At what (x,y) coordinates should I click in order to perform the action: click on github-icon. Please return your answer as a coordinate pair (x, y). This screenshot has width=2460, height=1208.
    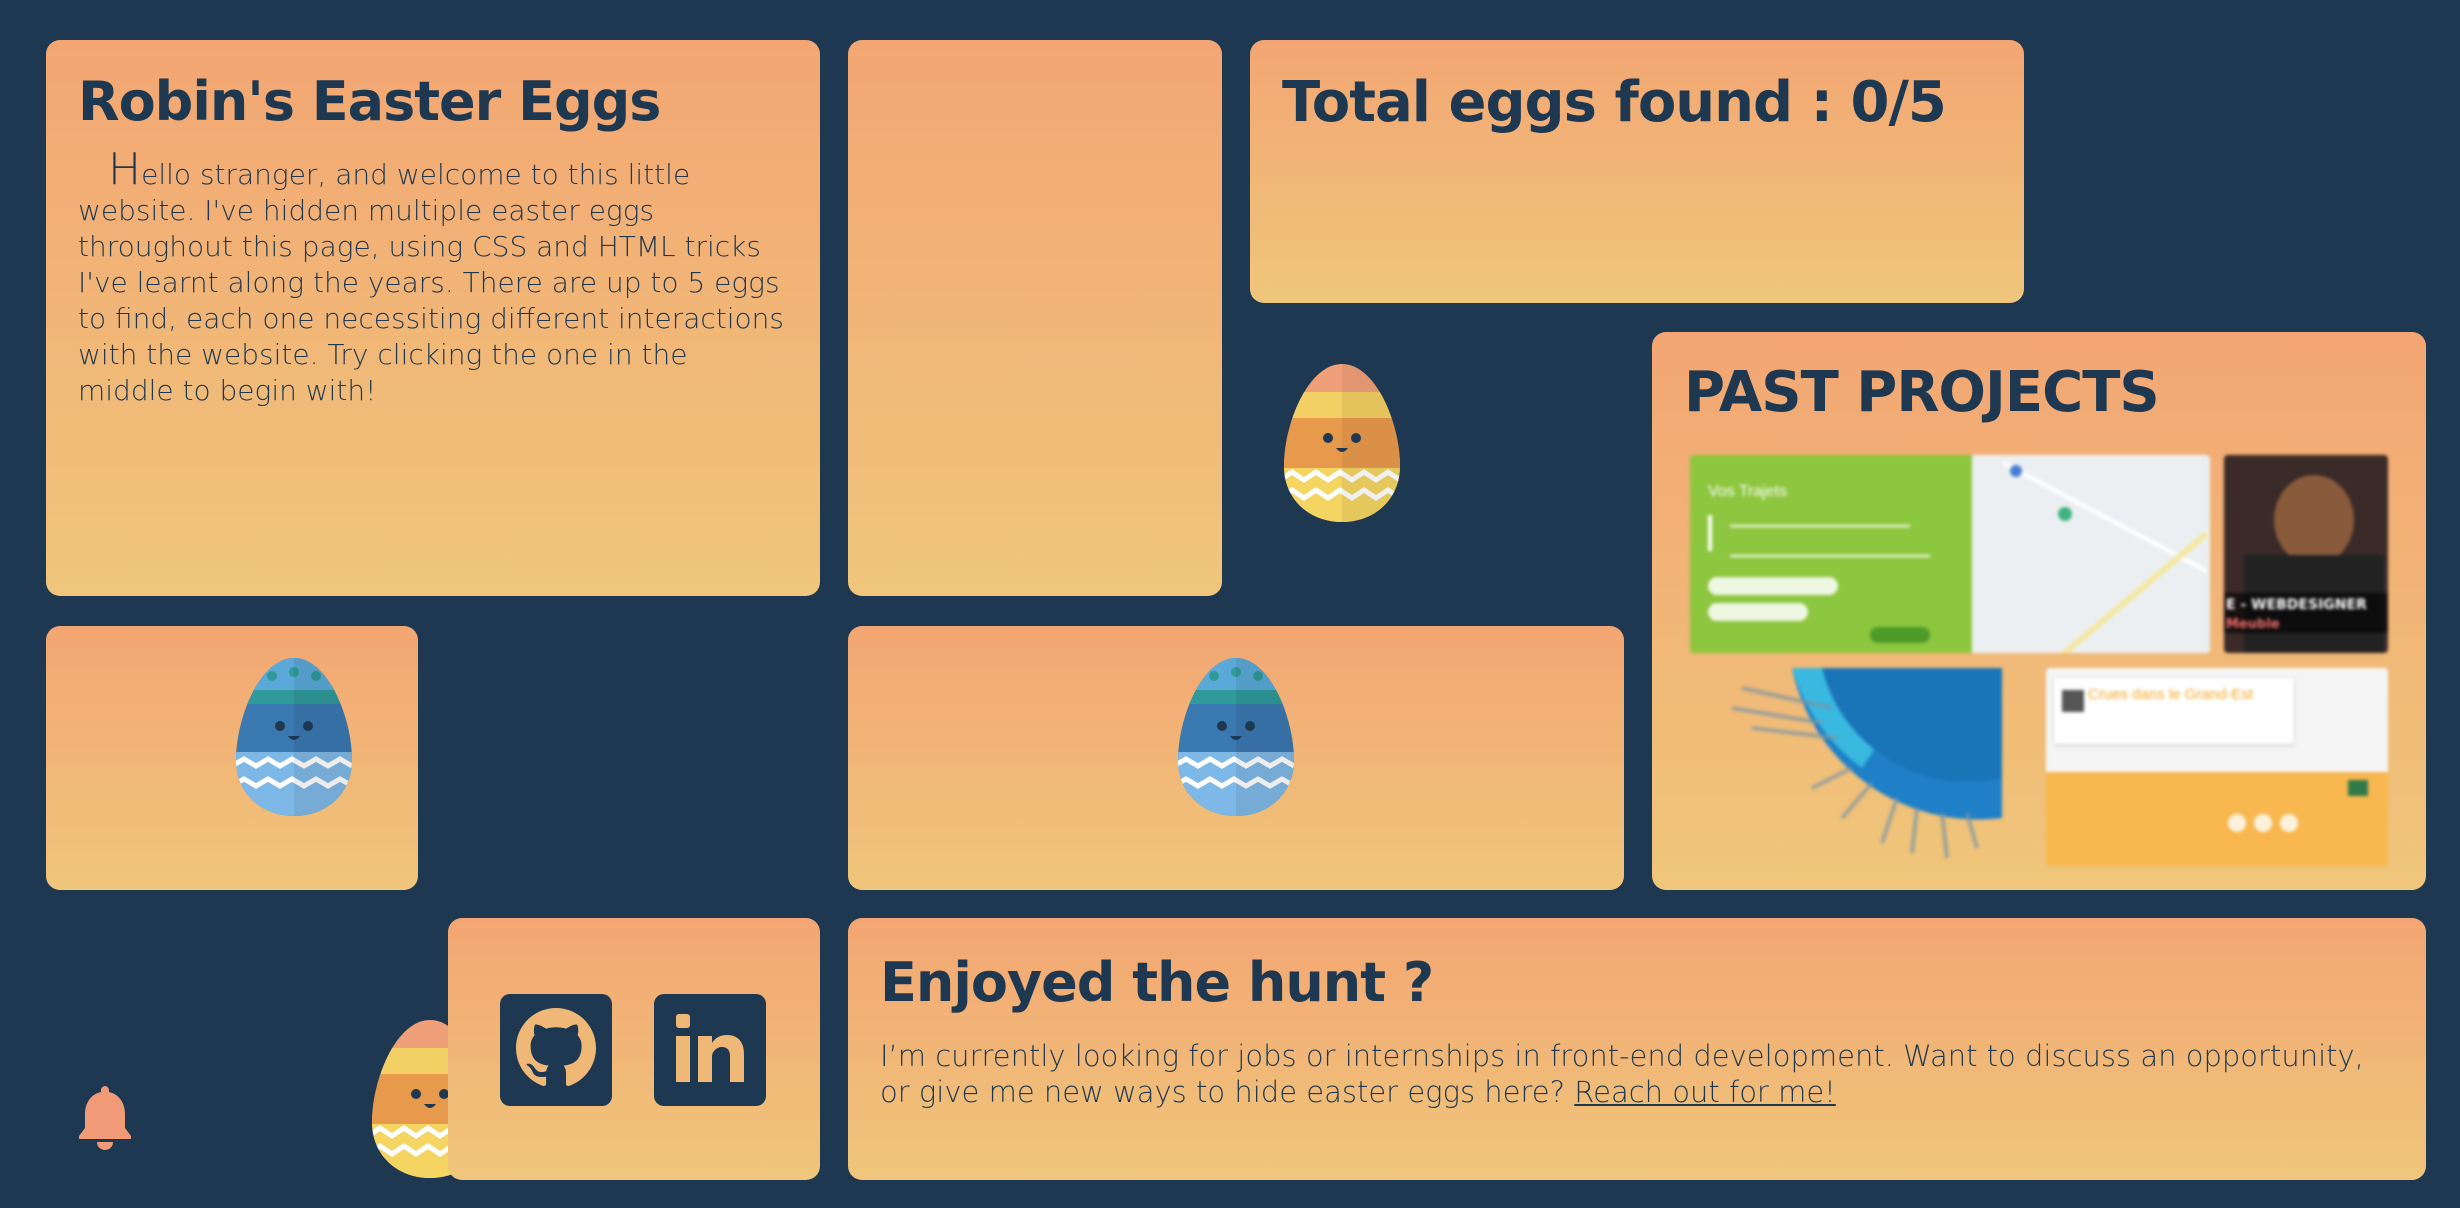
    Looking at the image, I should click on (556, 1050).